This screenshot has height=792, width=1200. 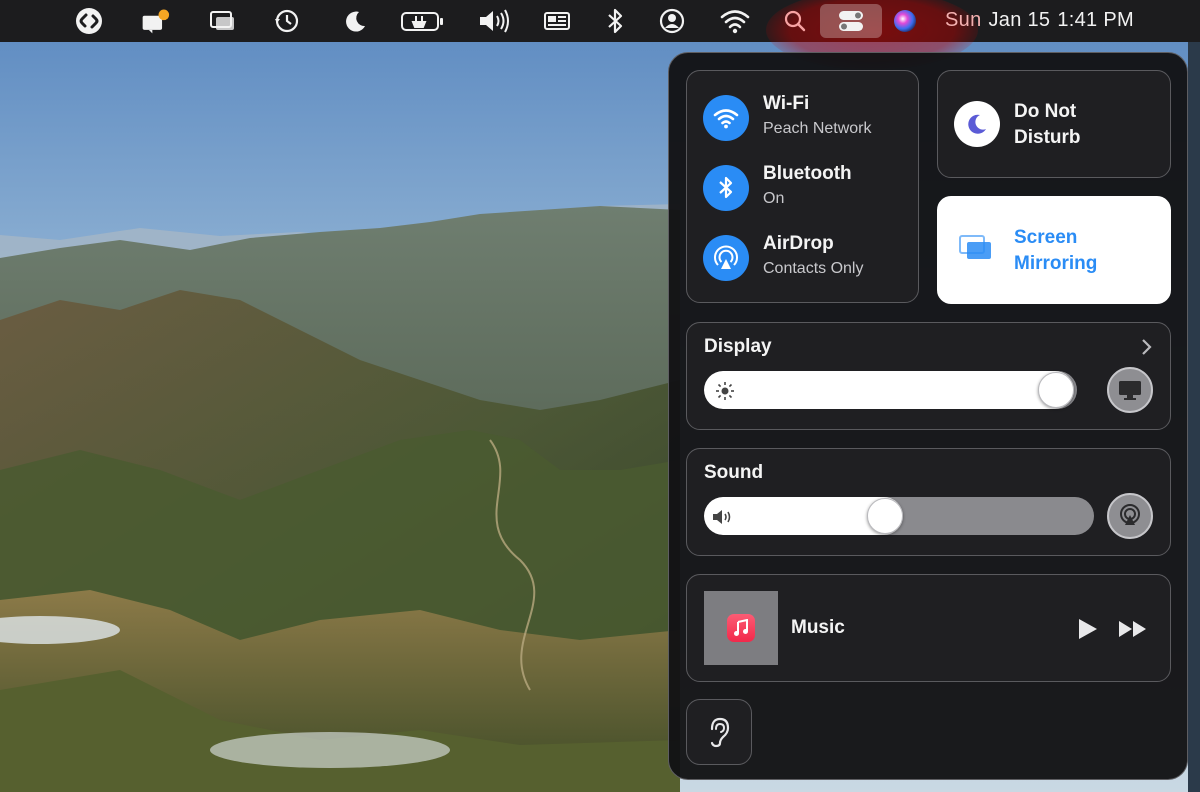 I want to click on airplay-audio-icon, so click(x=1130, y=514).